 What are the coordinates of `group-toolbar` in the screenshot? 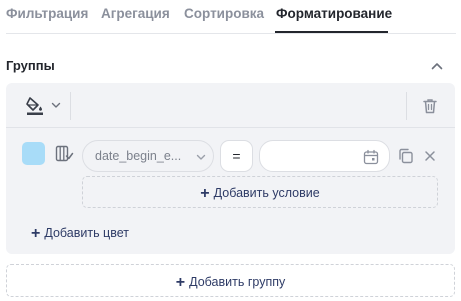 It's located at (230, 105).